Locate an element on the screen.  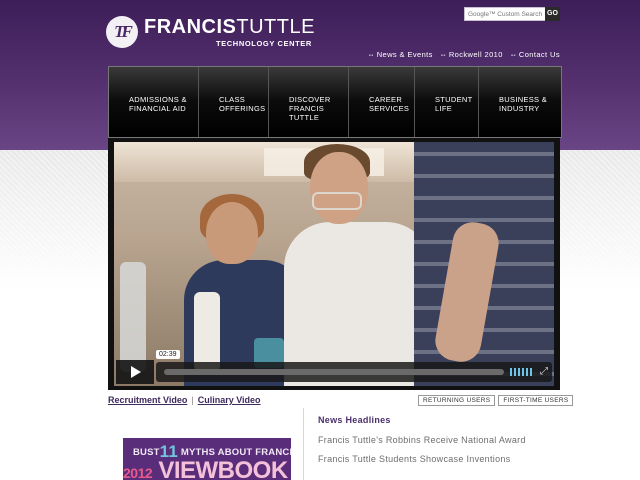
first-time-users-tab: FIRST-TIME USERS is located at coordinates (536, 400).